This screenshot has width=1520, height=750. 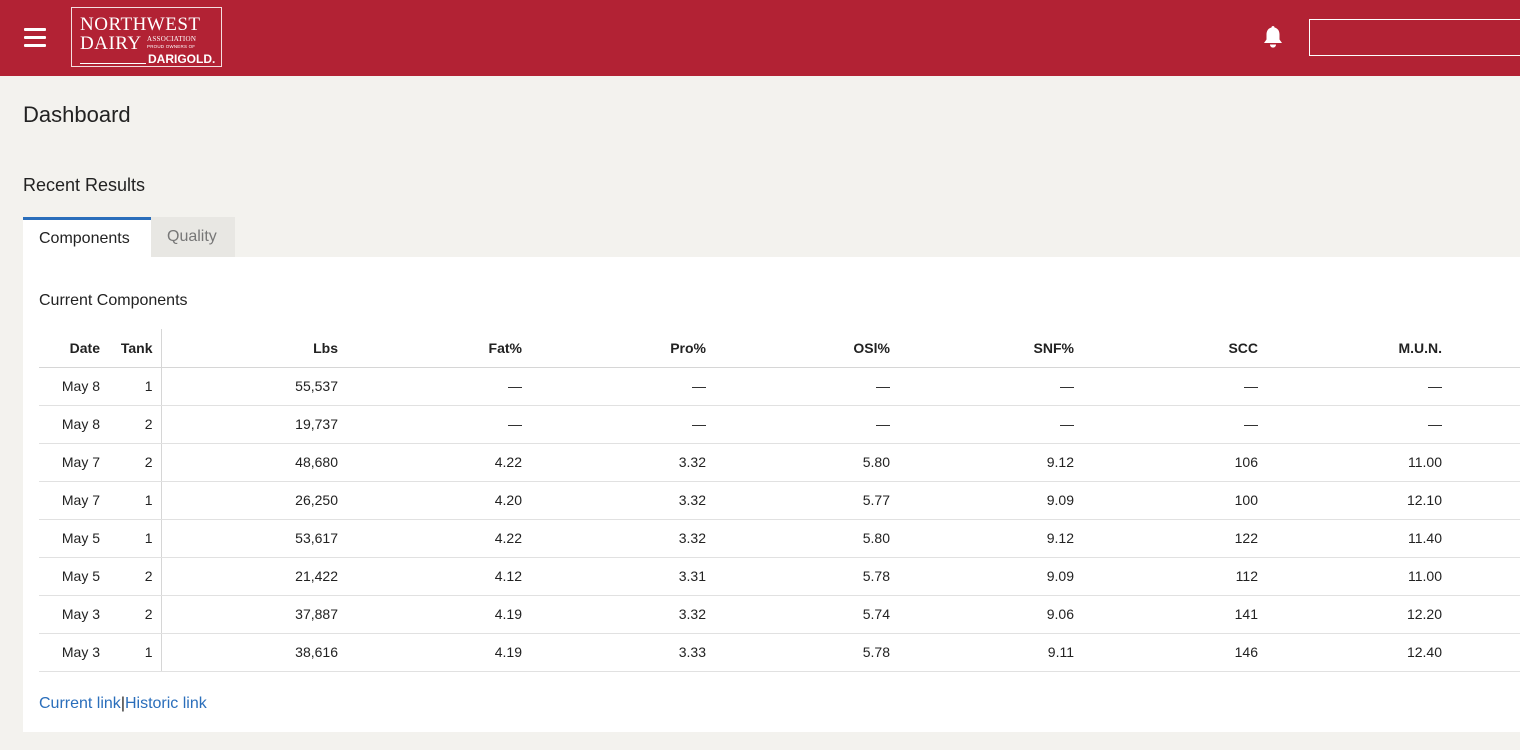 I want to click on page-title: Dashboard, so click(x=77, y=114).